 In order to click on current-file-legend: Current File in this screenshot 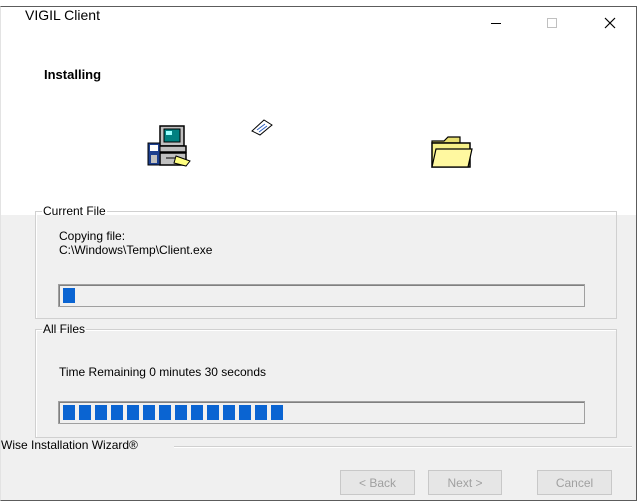, I will do `click(74, 211)`.